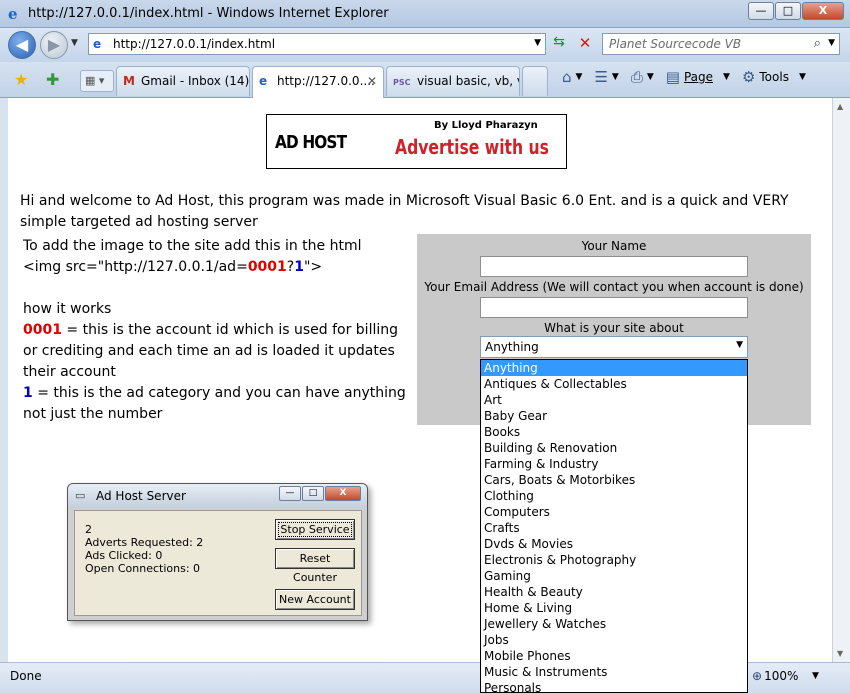 Image resolution: width=850 pixels, height=693 pixels. Describe the element at coordinates (290, 493) in the screenshot. I see `server-minimize-button: —` at that location.